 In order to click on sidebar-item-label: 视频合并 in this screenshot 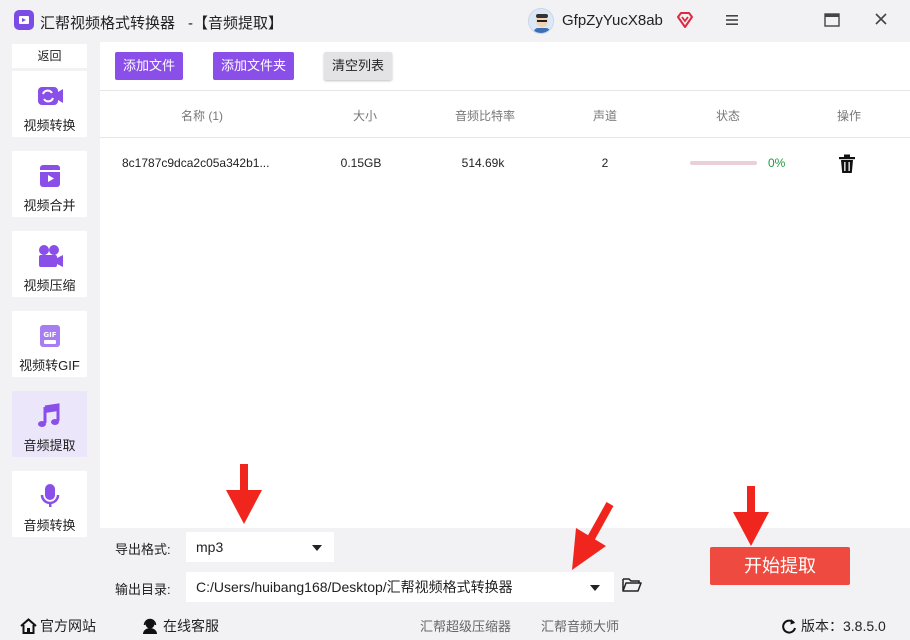, I will do `click(49, 205)`.